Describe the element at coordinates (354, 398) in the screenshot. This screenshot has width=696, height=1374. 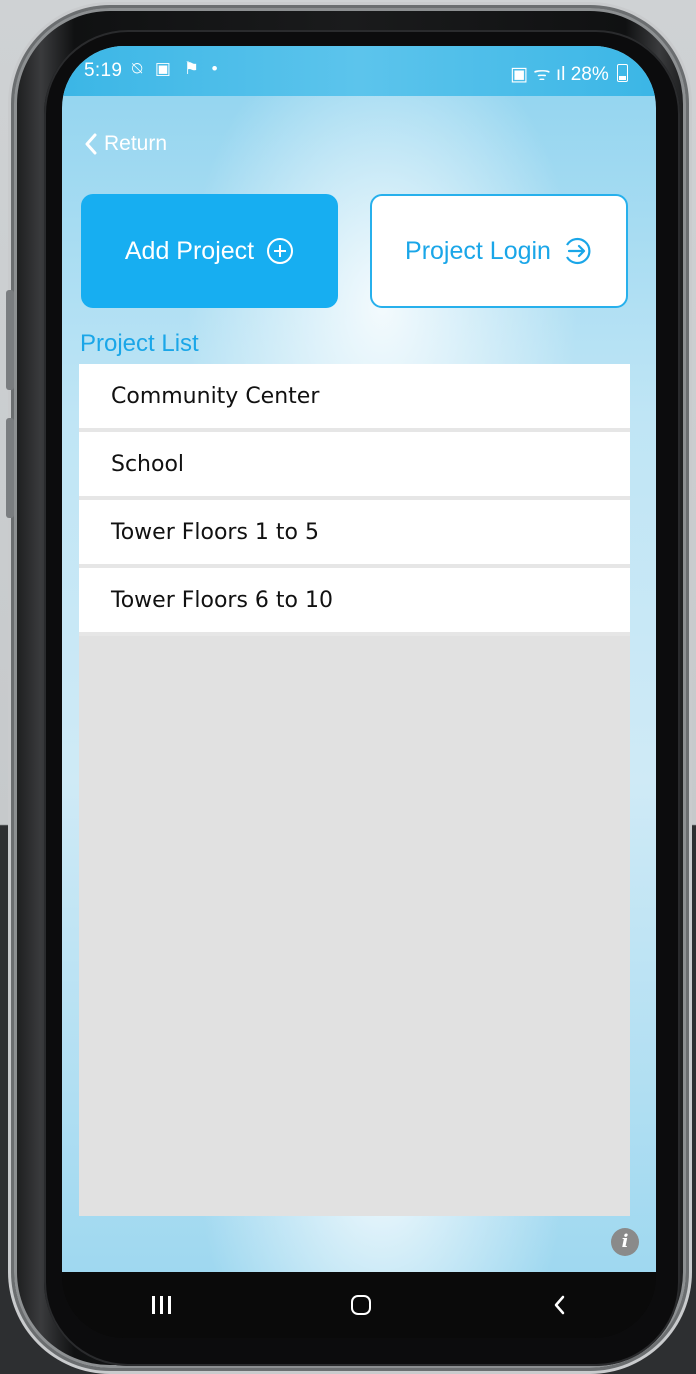
I see `project-list-item: Community Center` at that location.